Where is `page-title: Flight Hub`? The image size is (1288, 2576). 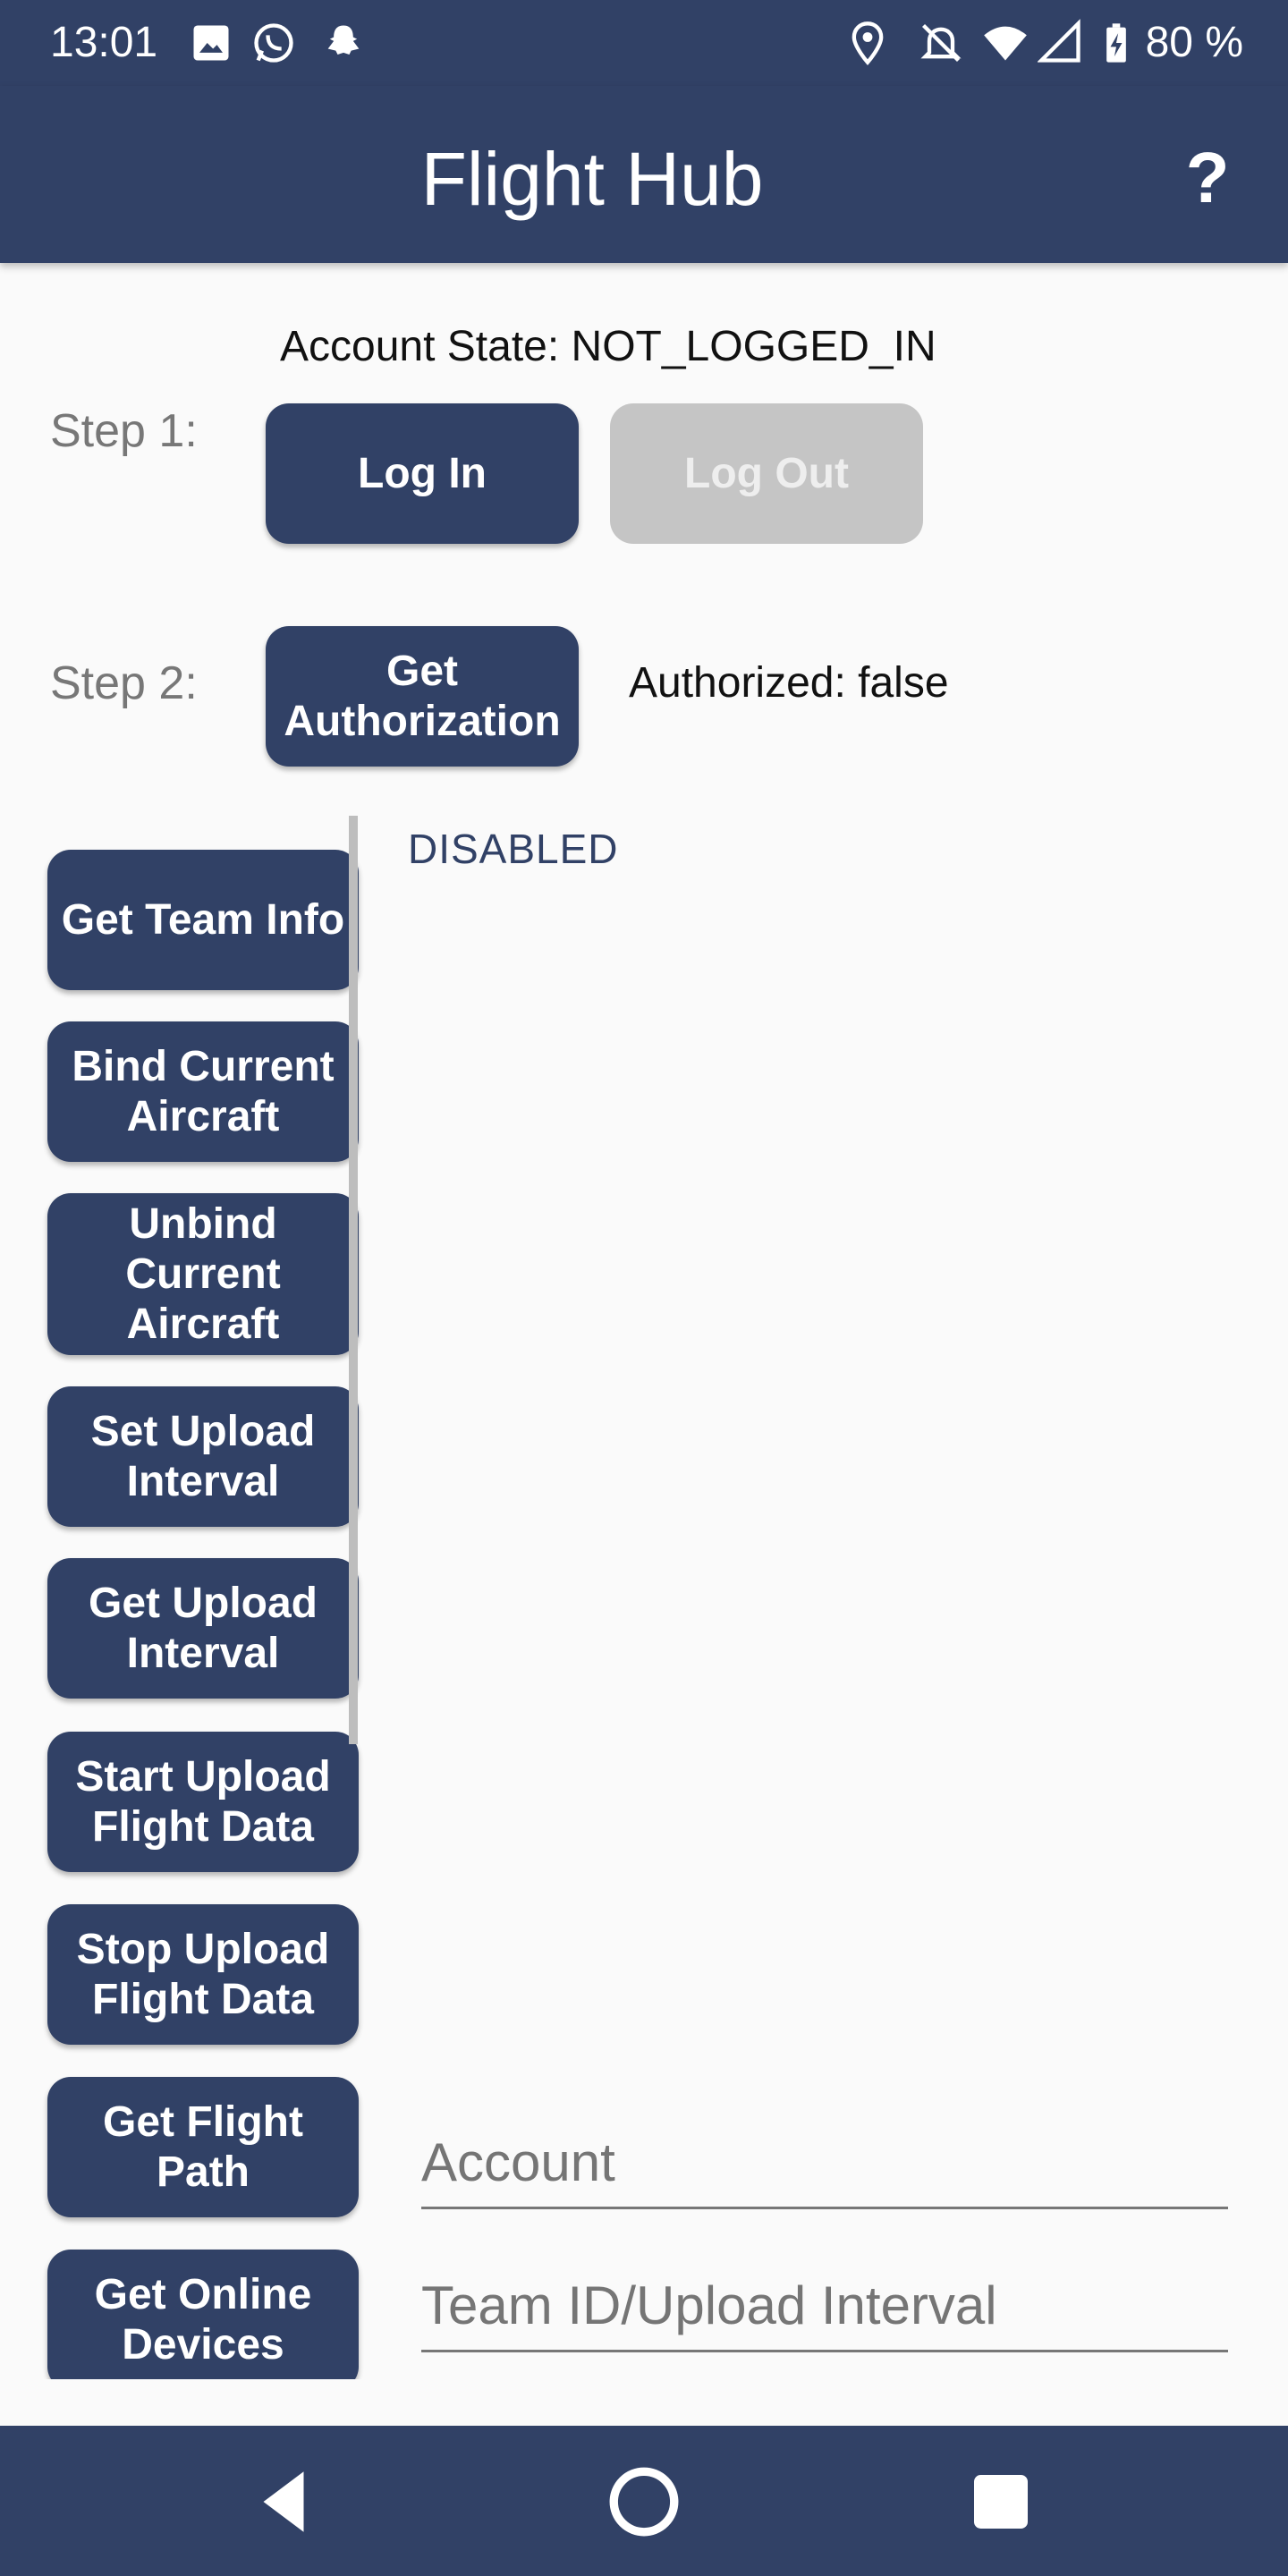 page-title: Flight Hub is located at coordinates (592, 179).